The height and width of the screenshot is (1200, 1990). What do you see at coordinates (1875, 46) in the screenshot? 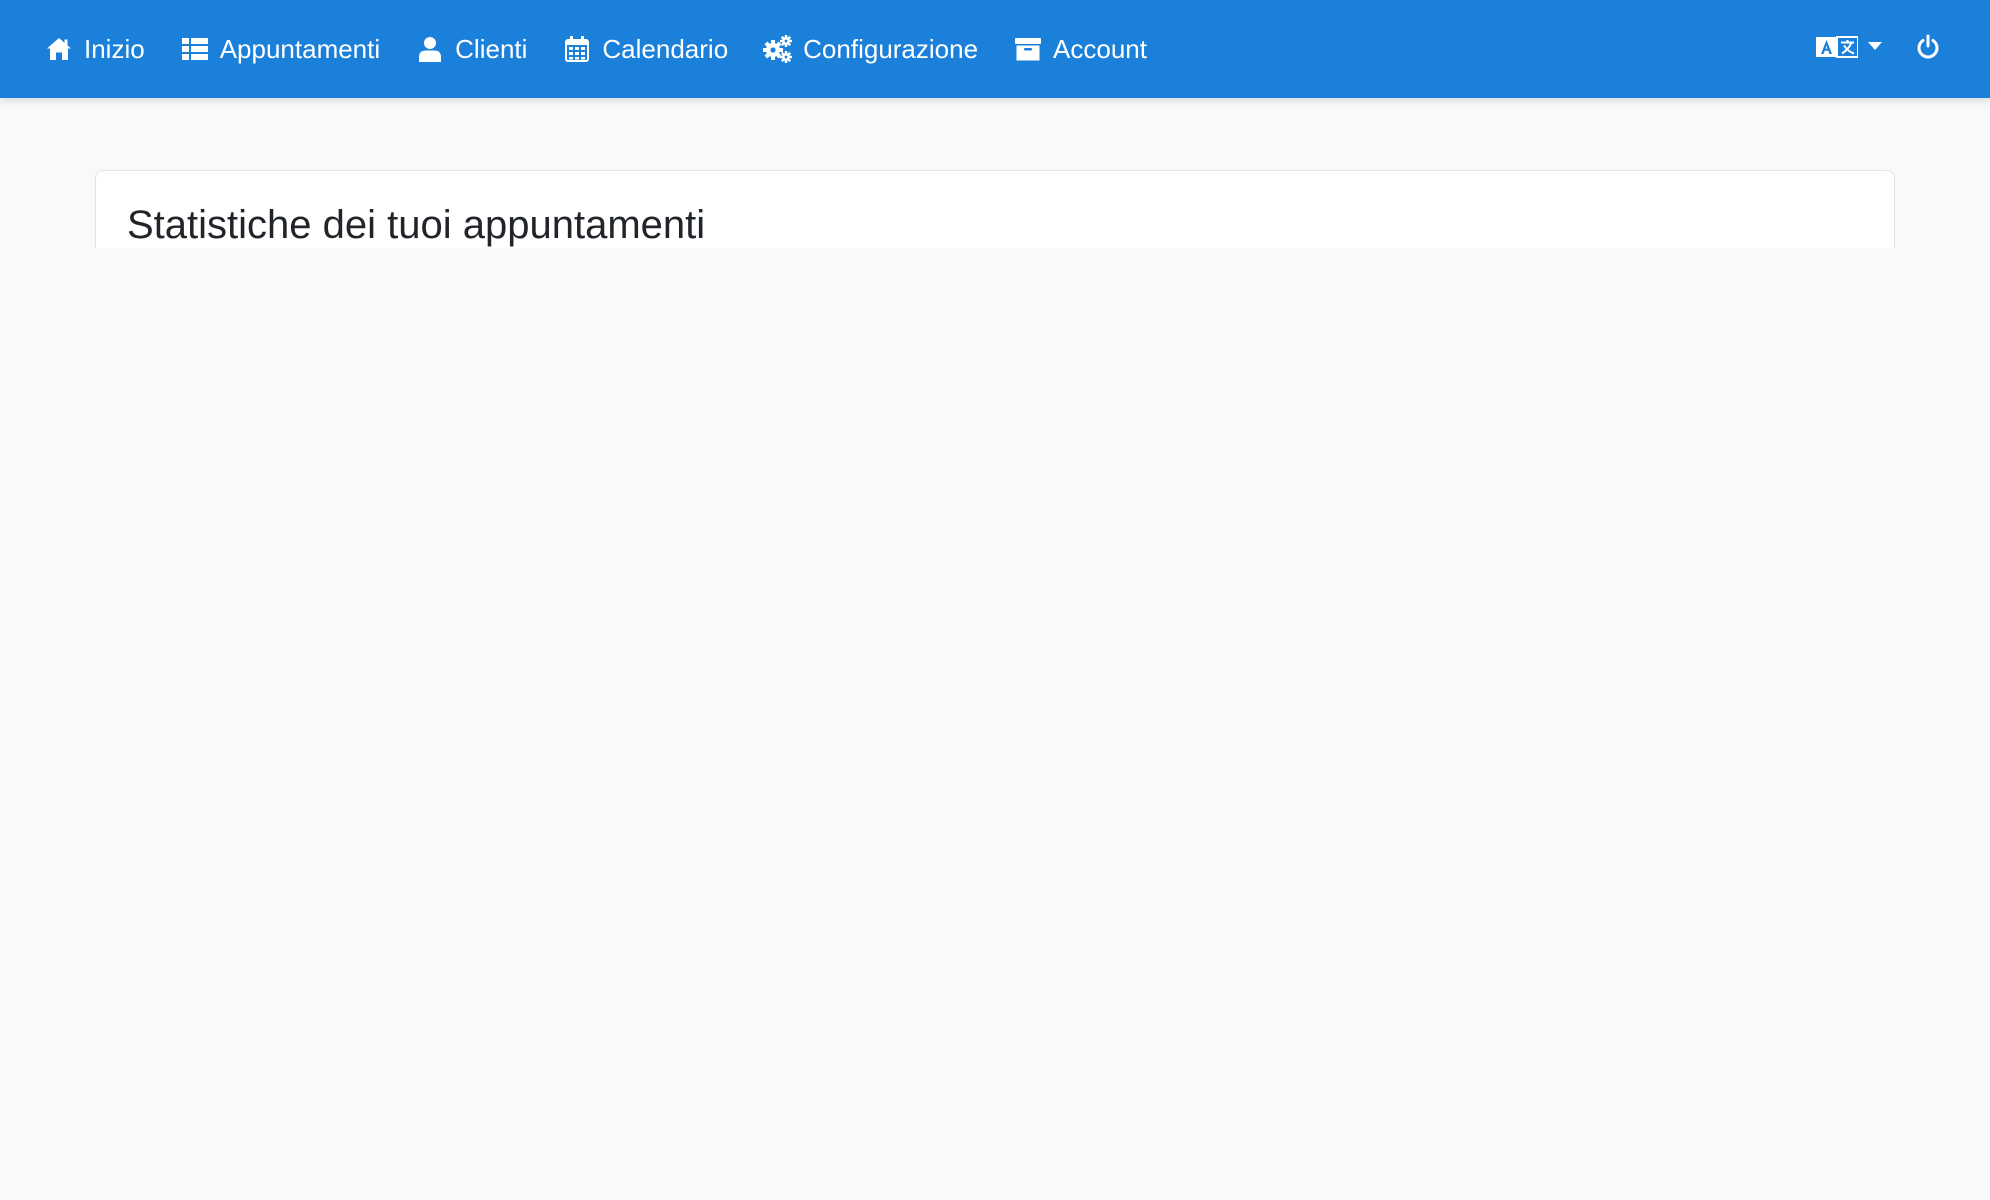
I see `chevron-down-icon` at bounding box center [1875, 46].